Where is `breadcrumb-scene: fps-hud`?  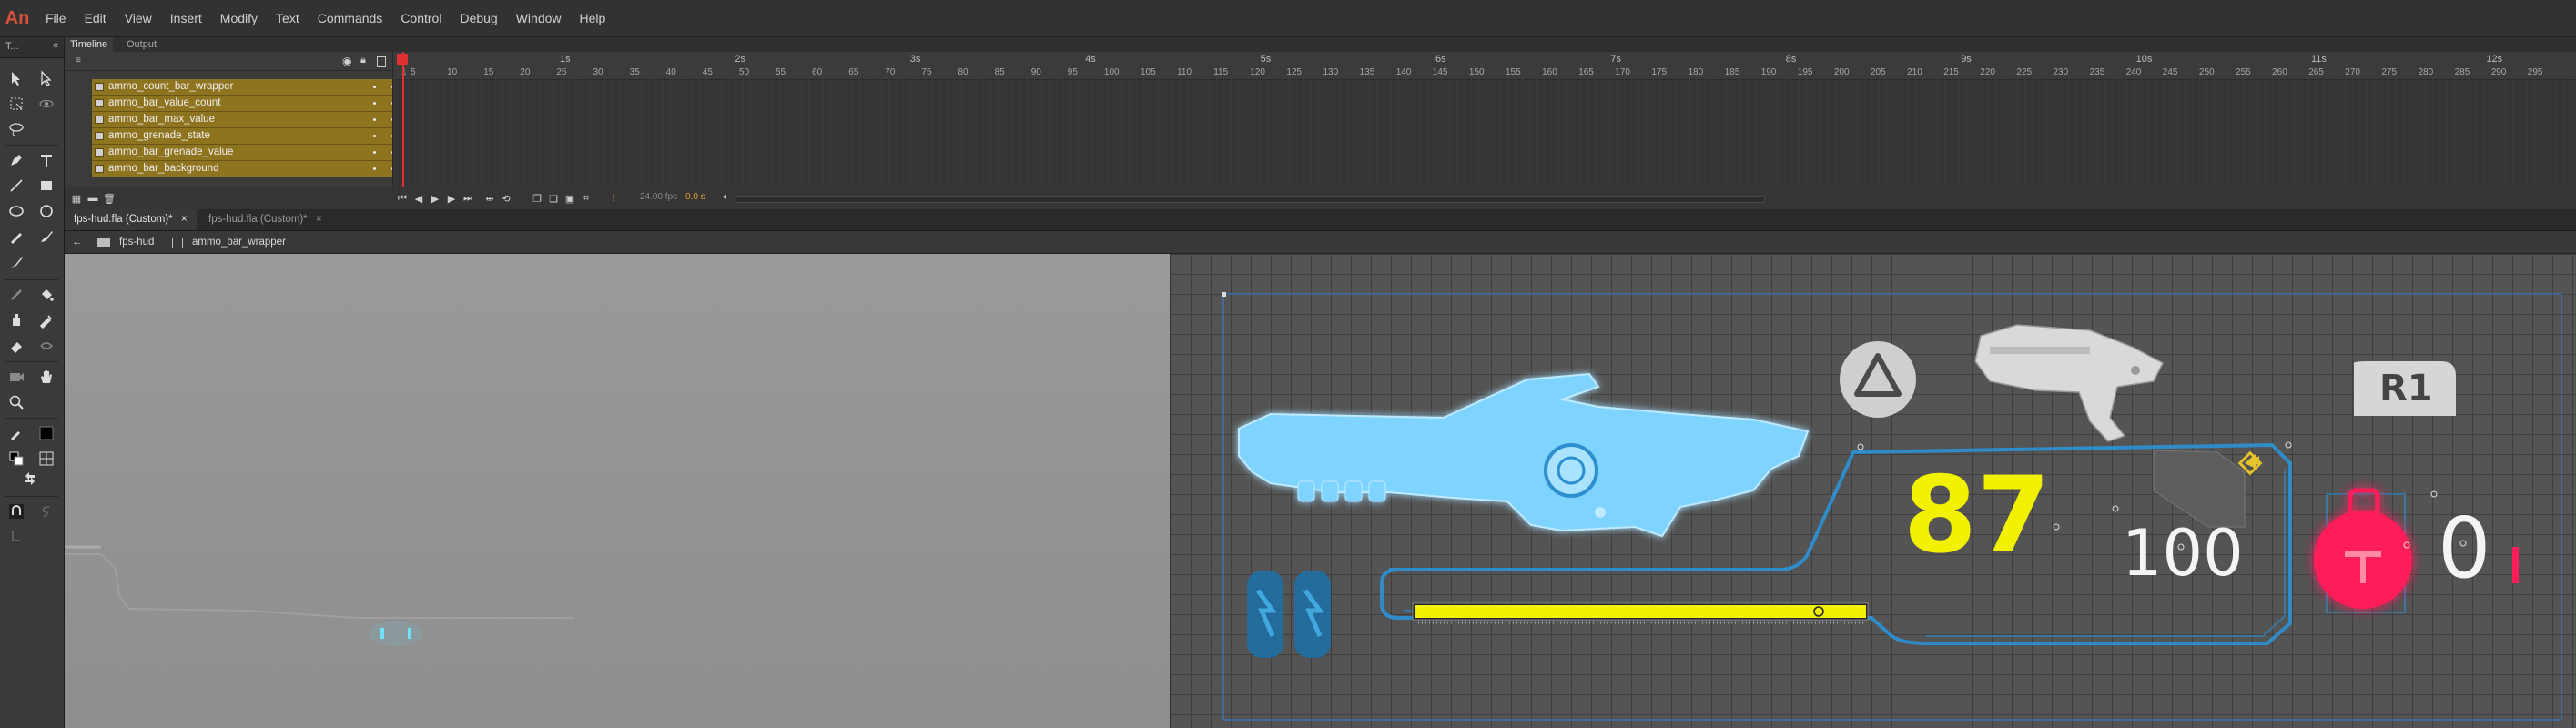 breadcrumb-scene: fps-hud is located at coordinates (136, 242).